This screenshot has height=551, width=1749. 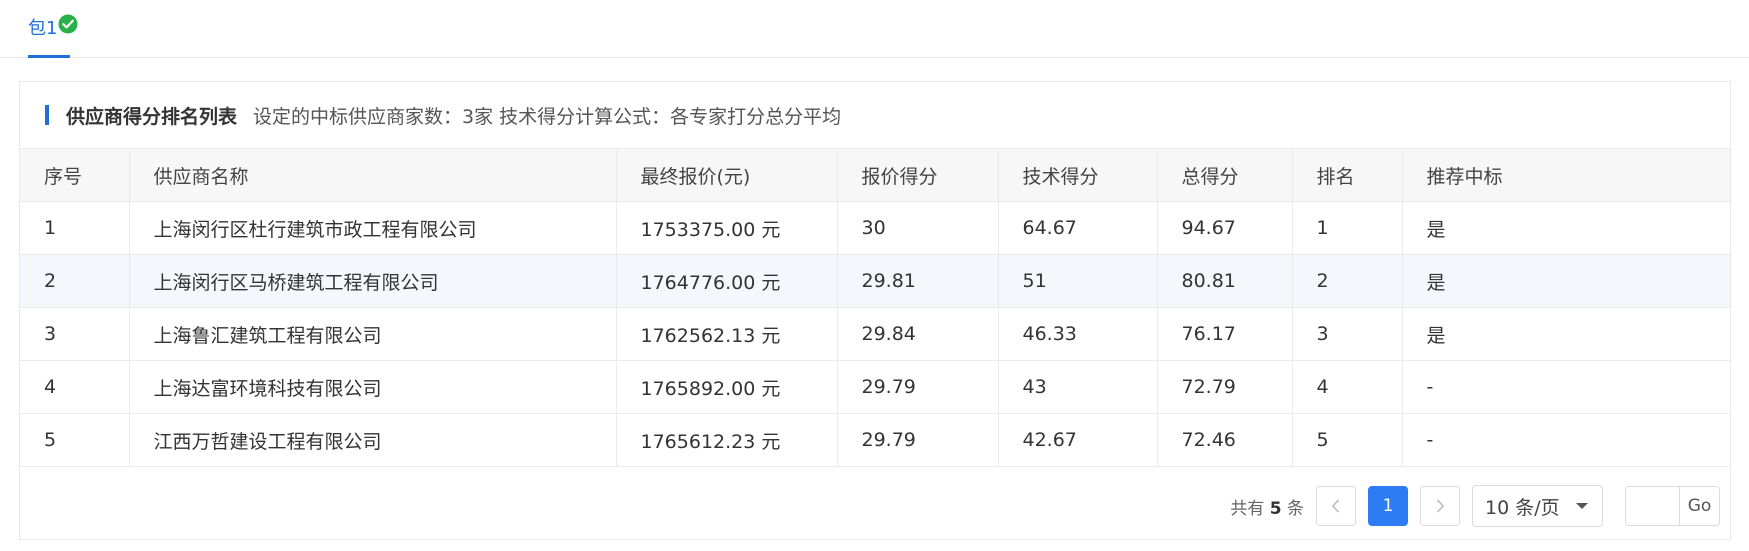 What do you see at coordinates (1078, 228) in the screenshot?
I see `cell-tech-score: 64.67` at bounding box center [1078, 228].